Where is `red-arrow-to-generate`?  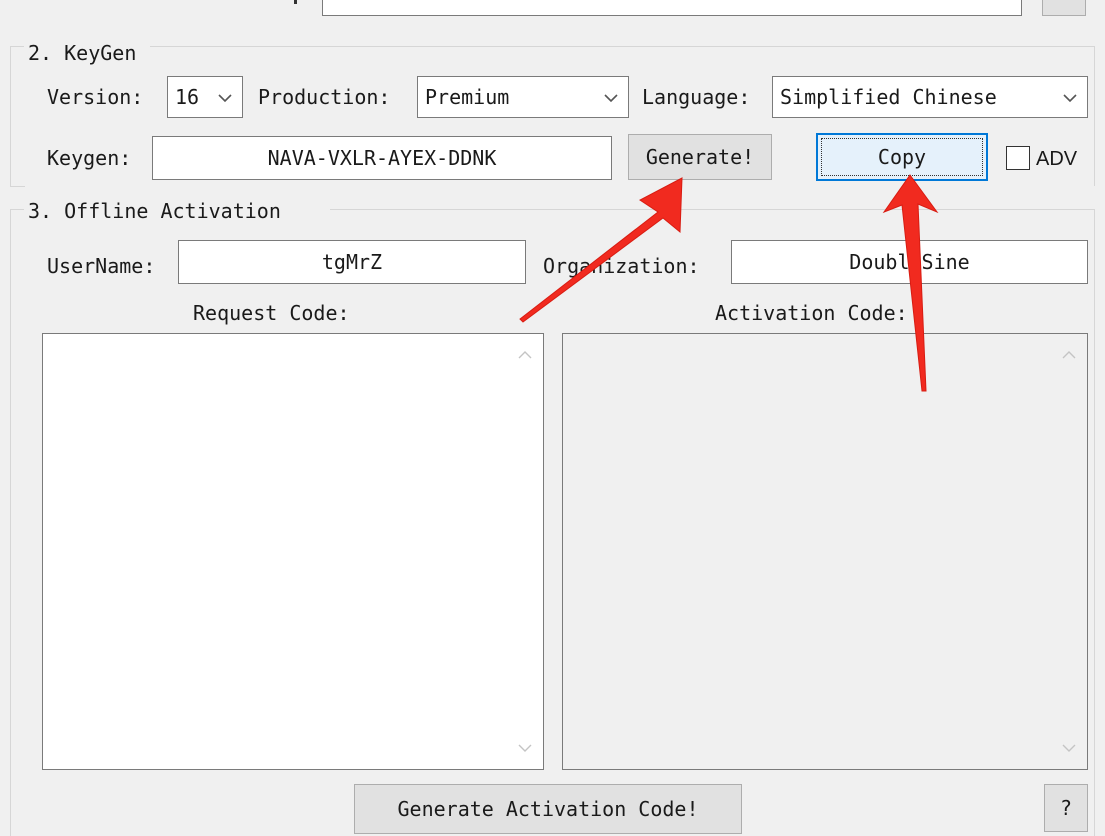 red-arrow-to-generate is located at coordinates (601, 250).